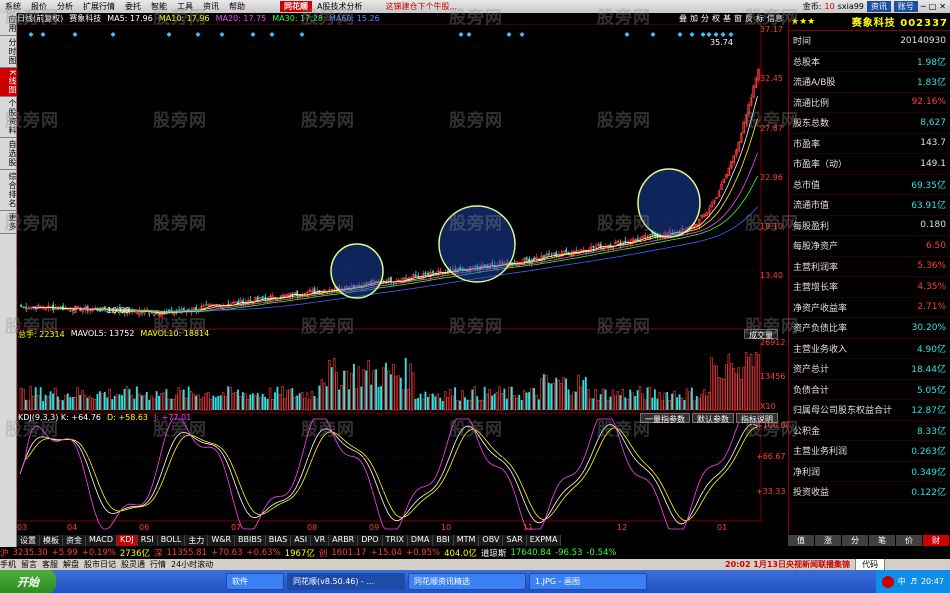 The width and height of the screenshot is (950, 593). What do you see at coordinates (301, 540) in the screenshot?
I see `tab-asi: ASI` at bounding box center [301, 540].